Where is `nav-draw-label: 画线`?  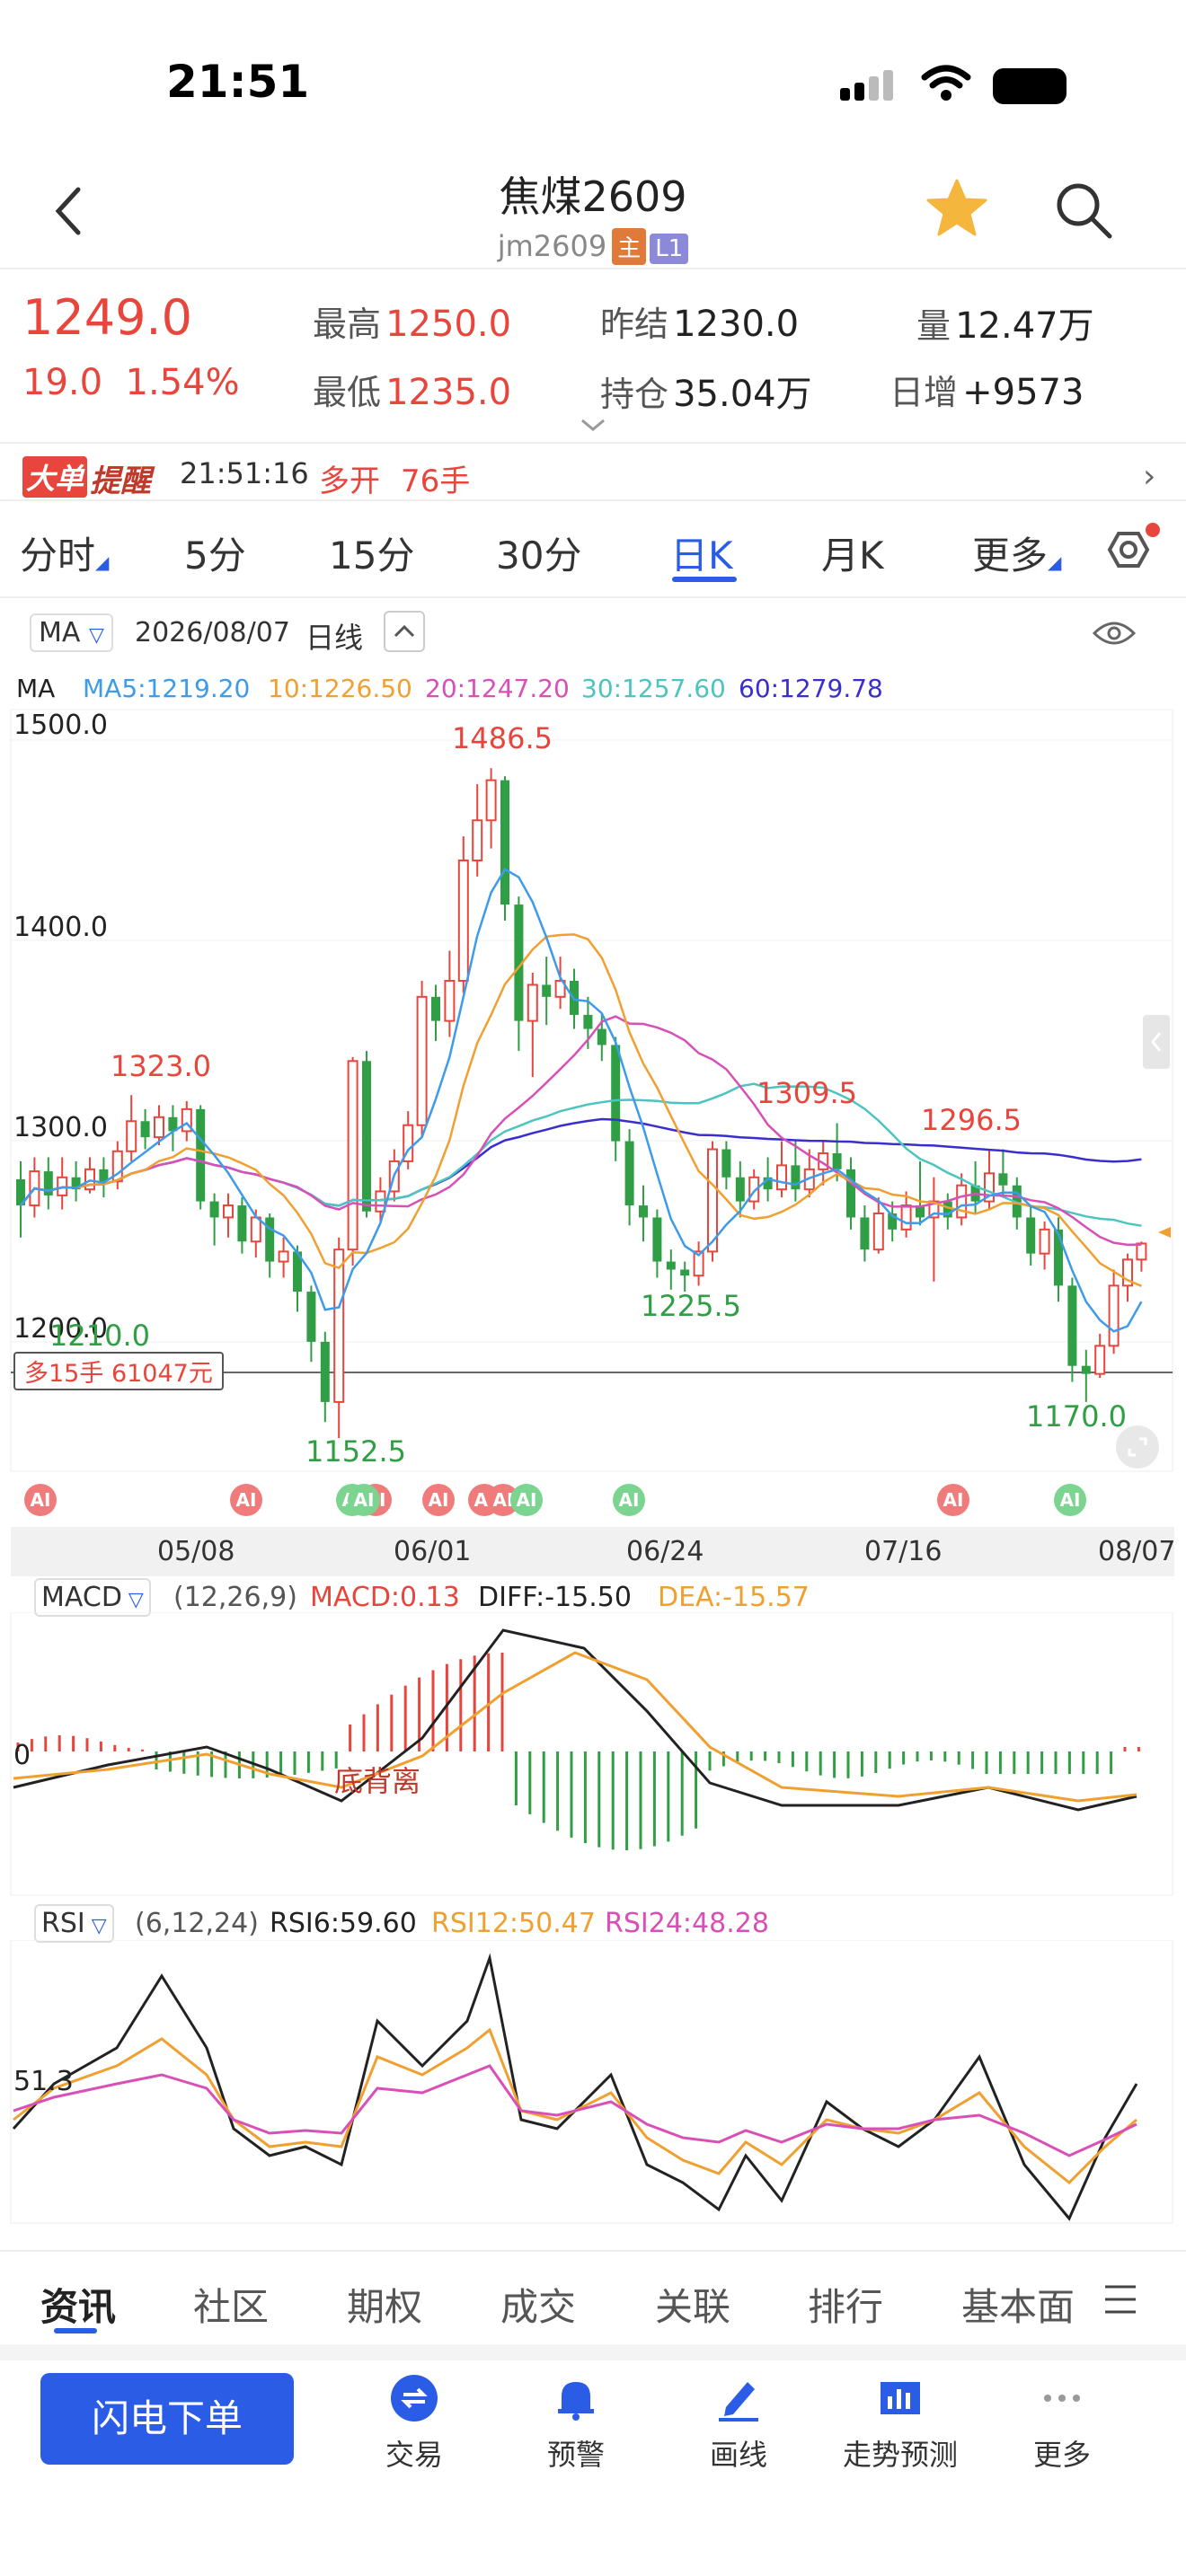 nav-draw-label: 画线 is located at coordinates (738, 2455).